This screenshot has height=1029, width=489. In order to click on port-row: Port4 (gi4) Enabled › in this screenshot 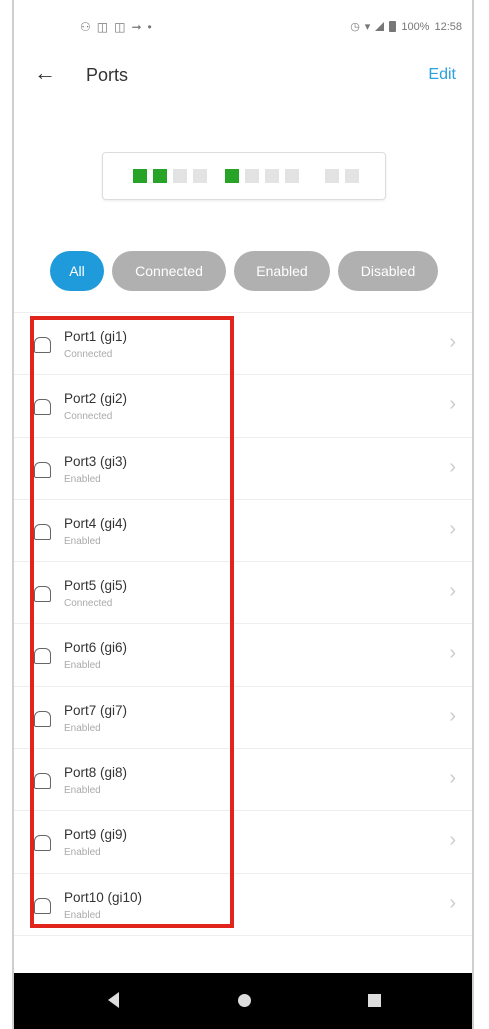, I will do `click(243, 531)`.